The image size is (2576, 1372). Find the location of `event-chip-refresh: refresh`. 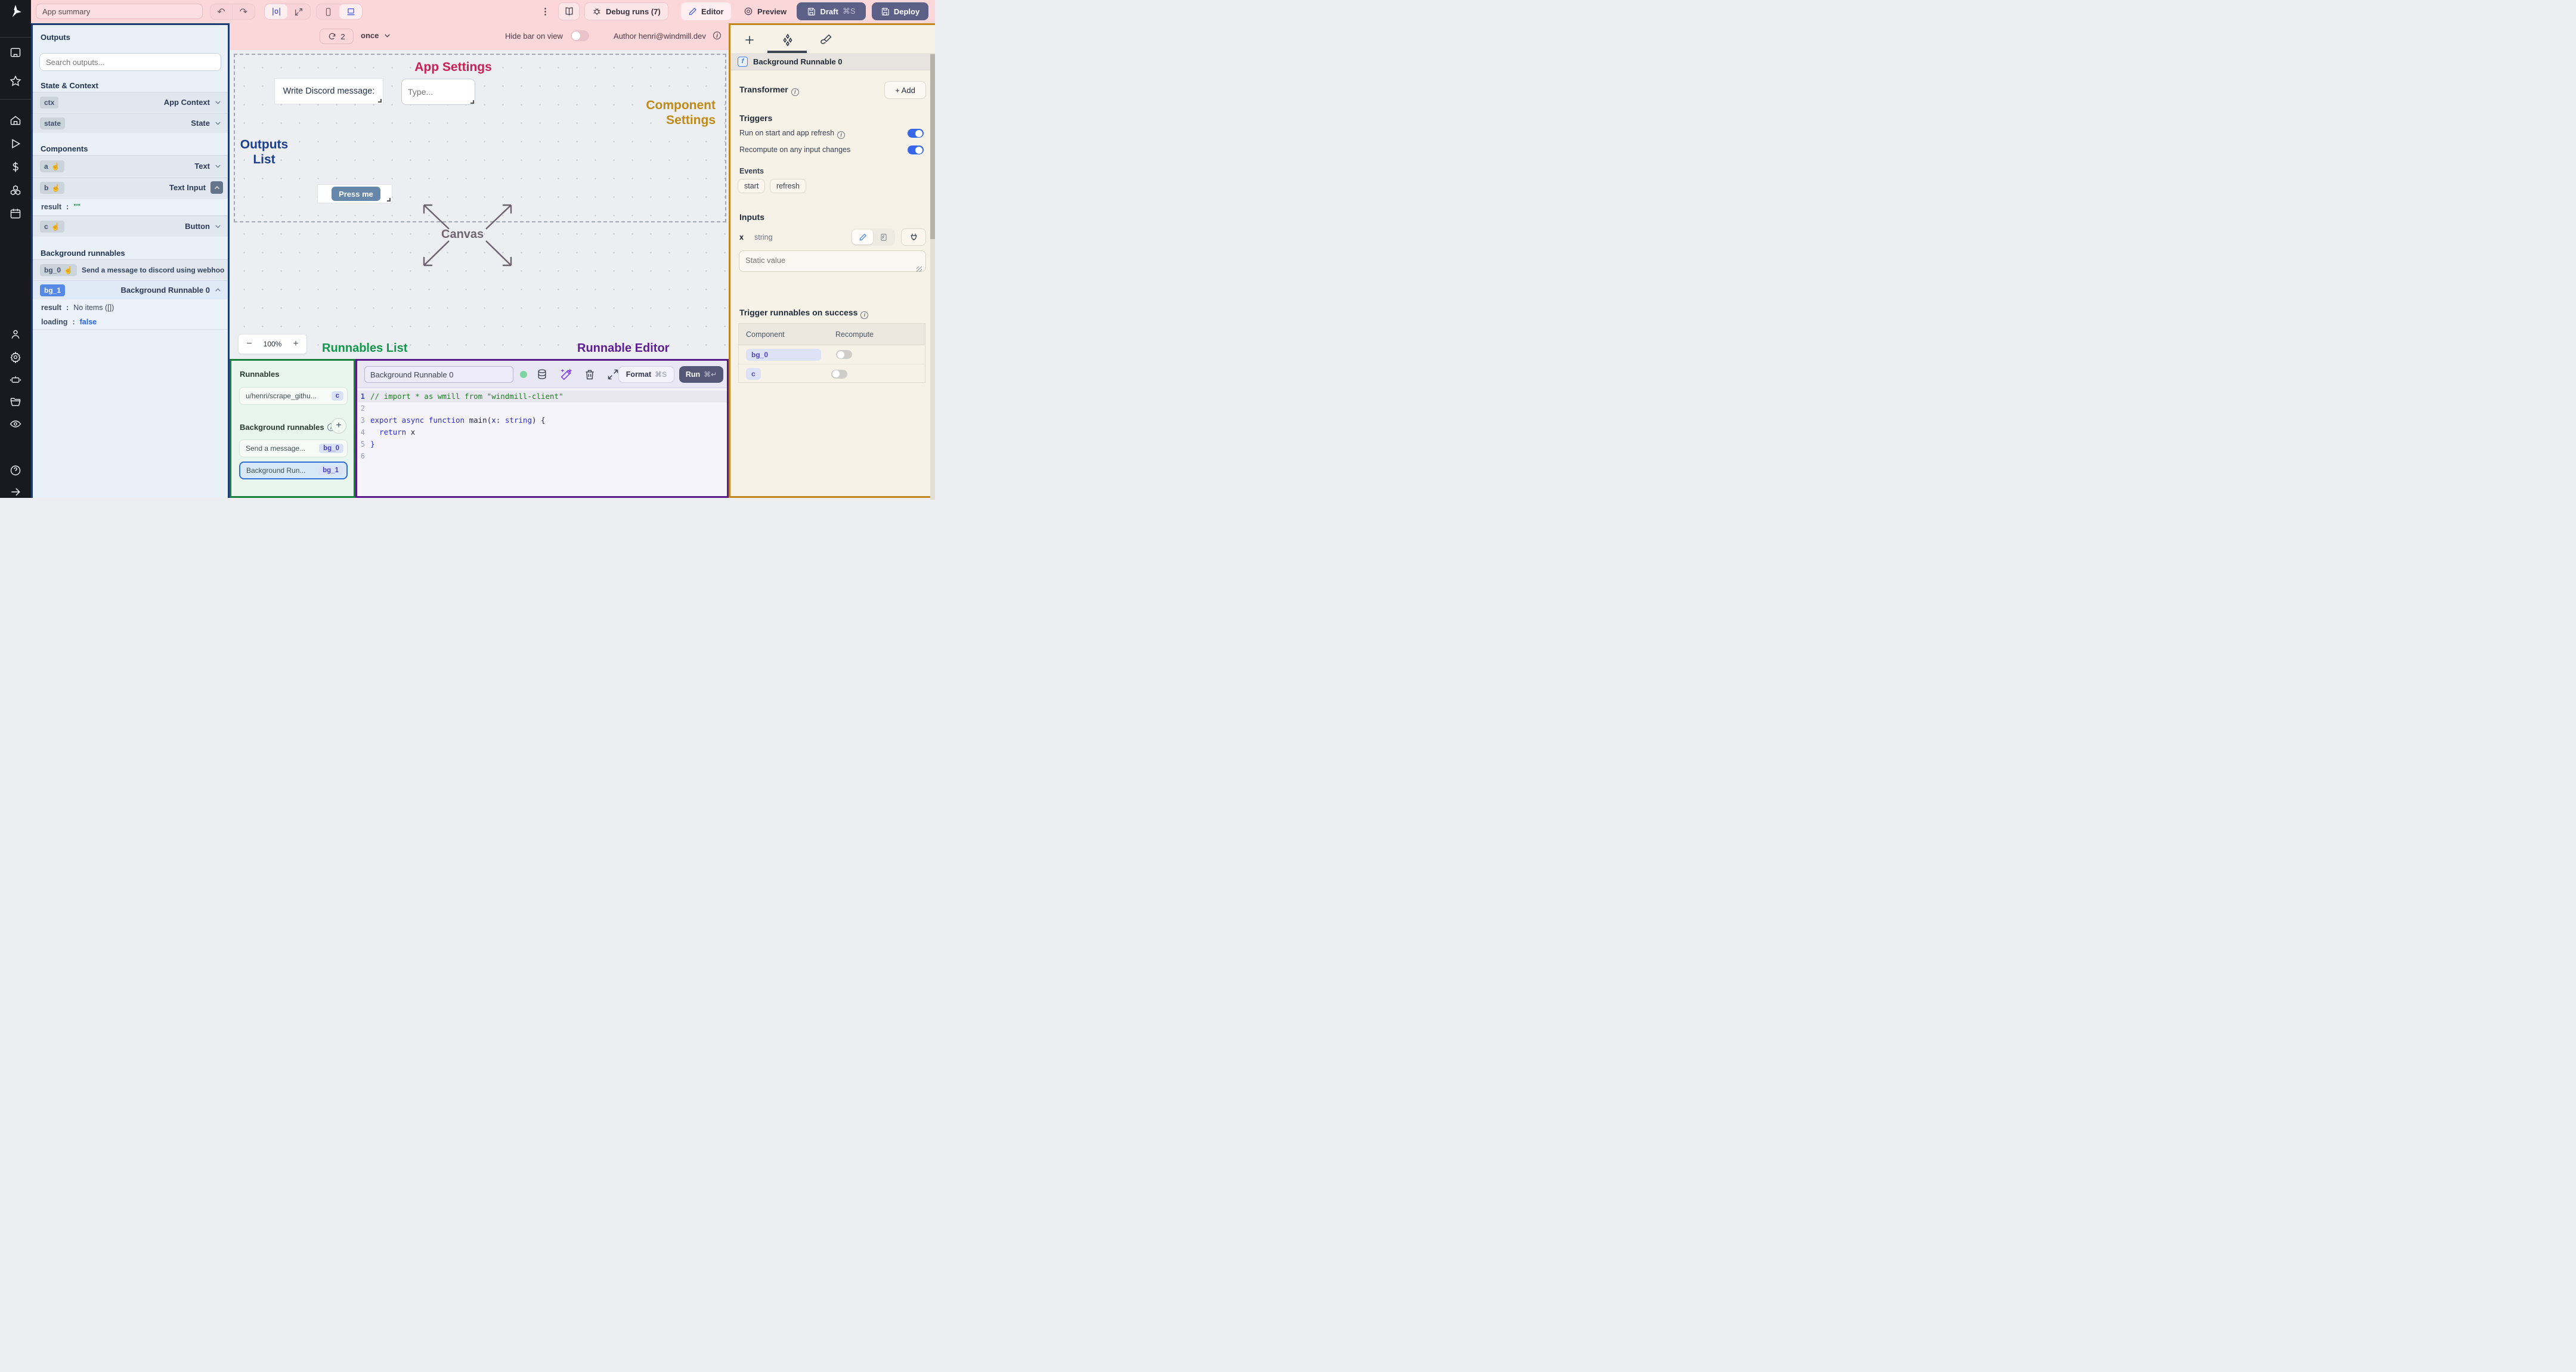

event-chip-refresh: refresh is located at coordinates (788, 186).